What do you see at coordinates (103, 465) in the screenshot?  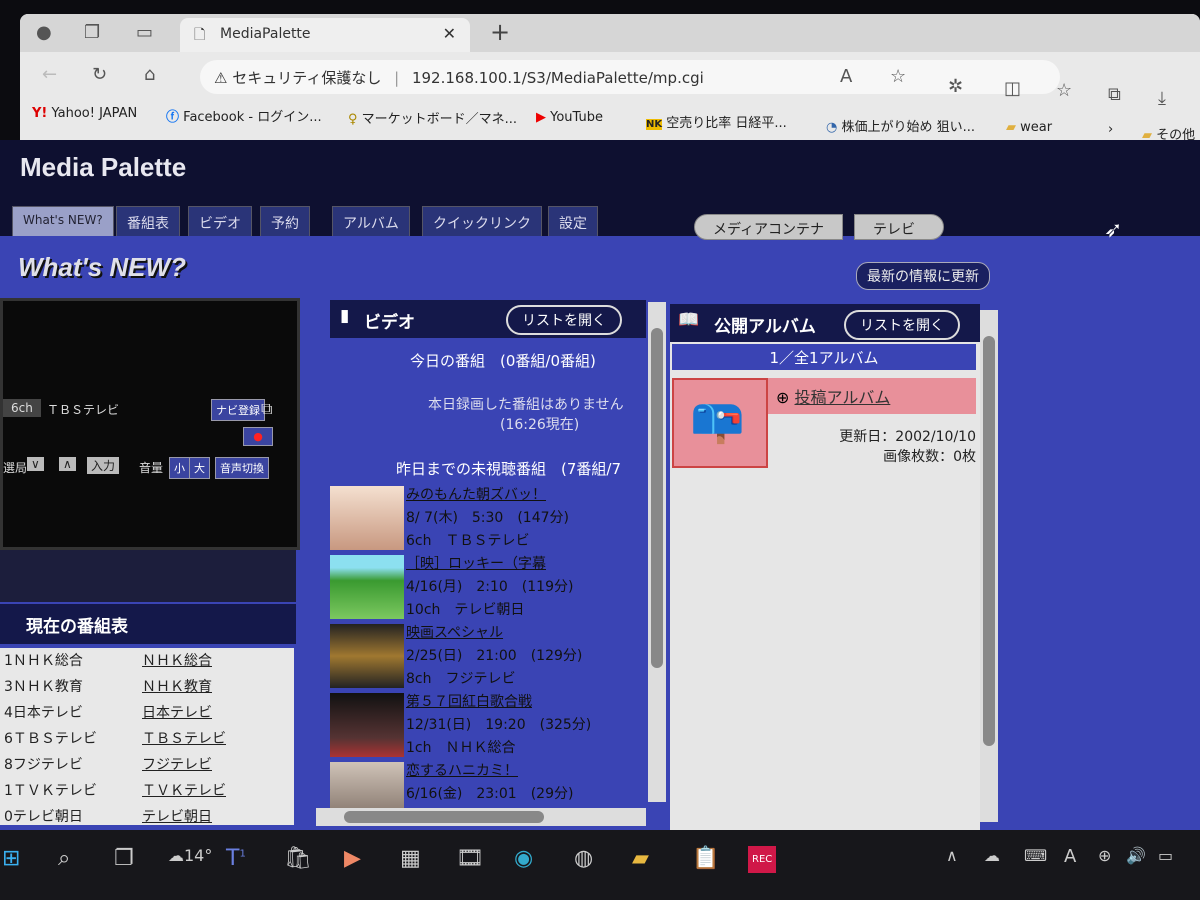 I see `input-button: 入力` at bounding box center [103, 465].